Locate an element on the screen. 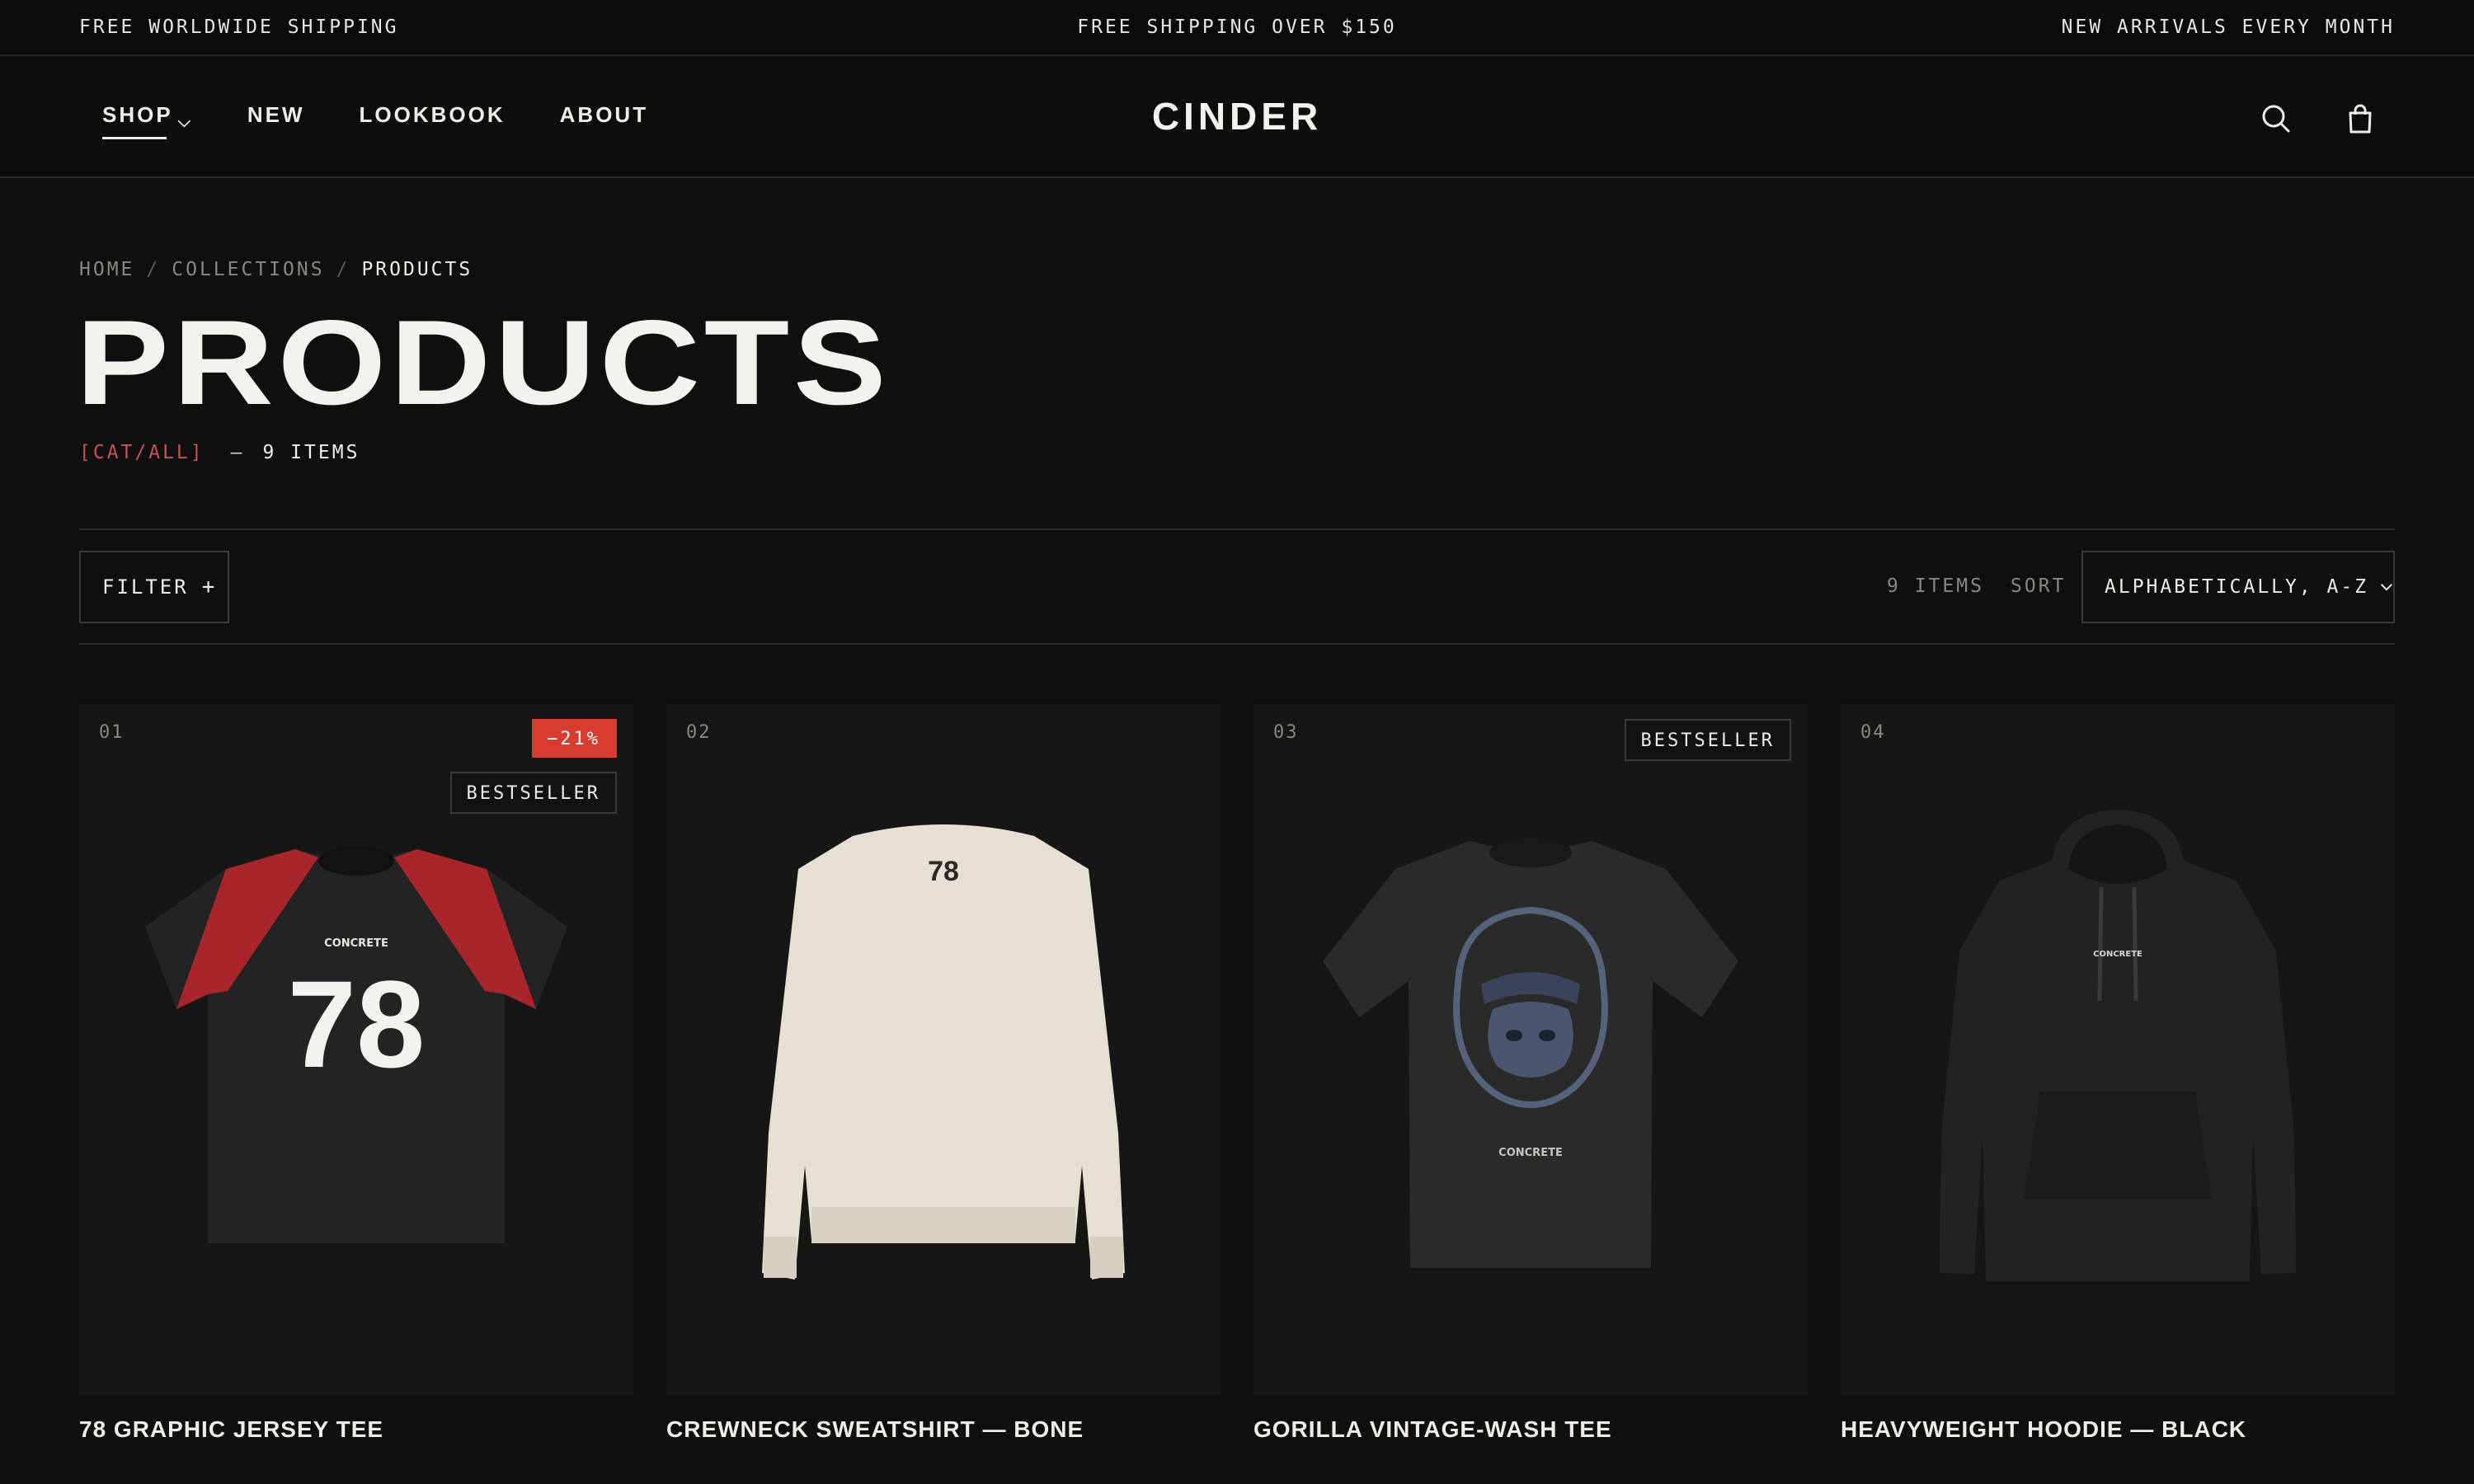  collection-meta: [CAT/ALL] — 9 ITEMS is located at coordinates (219, 452).